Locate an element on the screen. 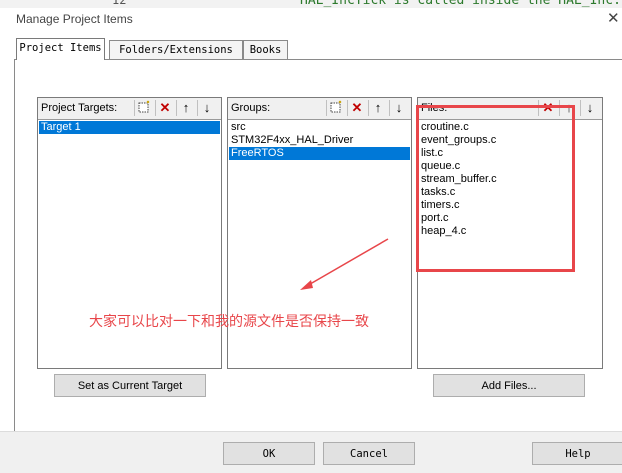 Image resolution: width=622 pixels, height=473 pixels. annotation-text: 大家可以比对一下和我的源文件是否保持一致 is located at coordinates (229, 321).